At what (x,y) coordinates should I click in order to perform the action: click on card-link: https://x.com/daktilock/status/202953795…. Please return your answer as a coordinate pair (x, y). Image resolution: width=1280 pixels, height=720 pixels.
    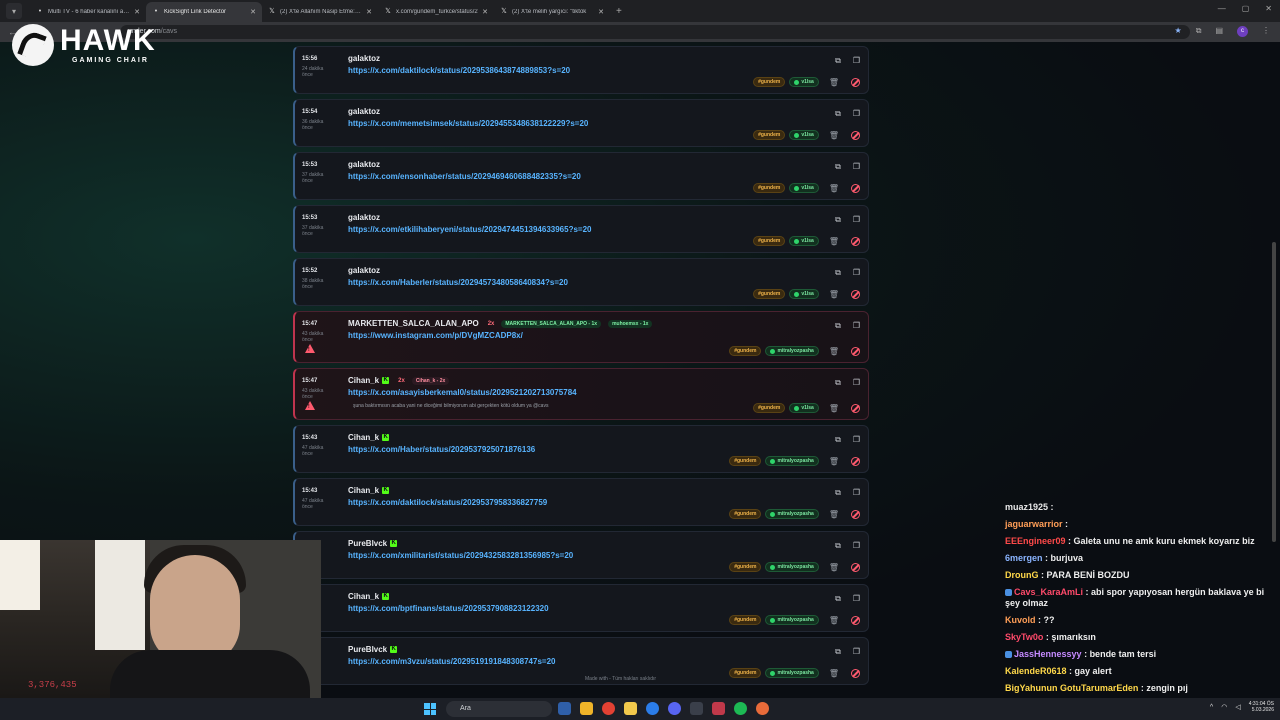
    Looking at the image, I should click on (447, 502).